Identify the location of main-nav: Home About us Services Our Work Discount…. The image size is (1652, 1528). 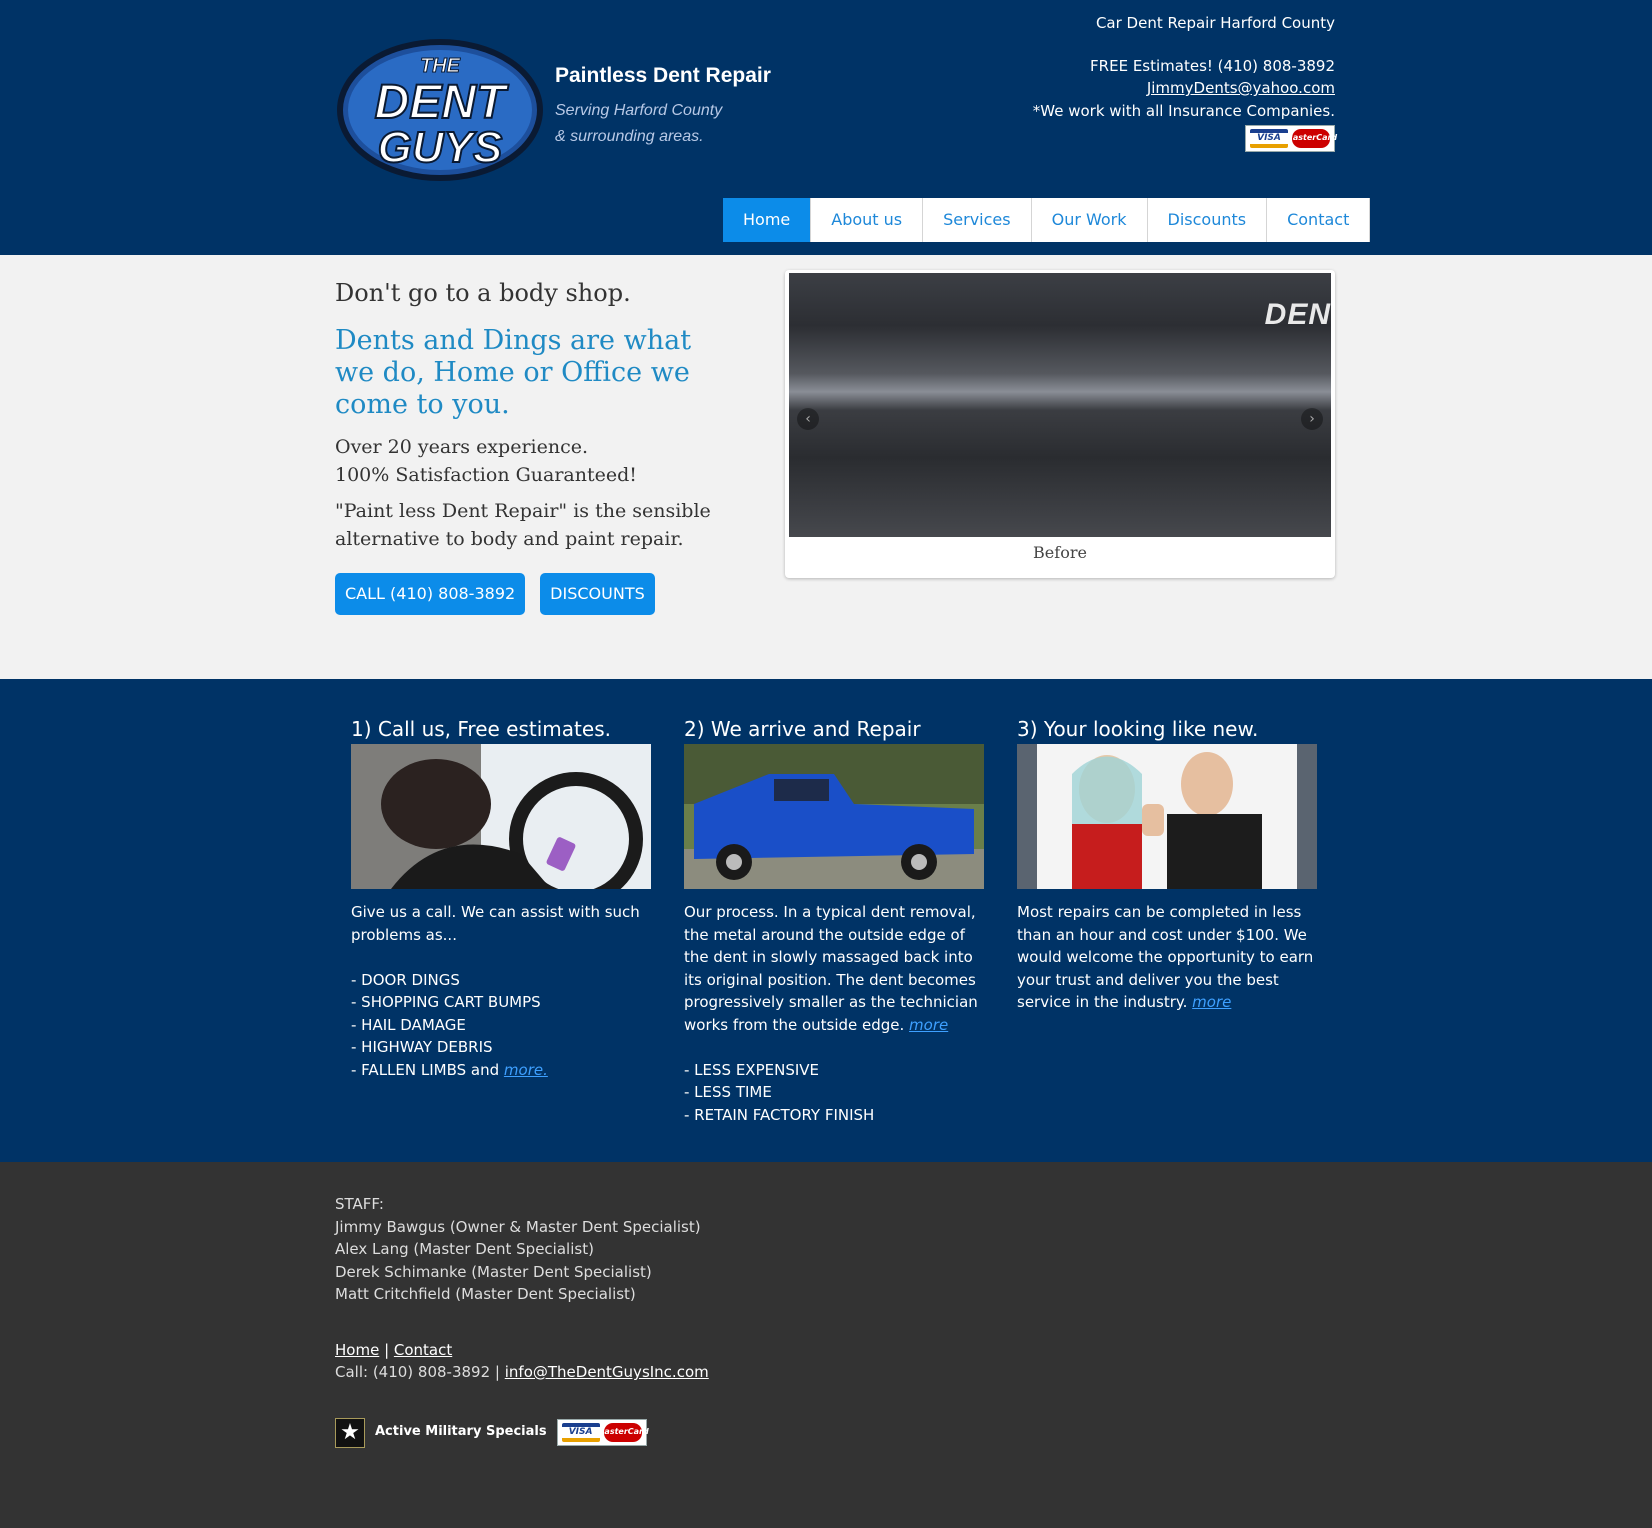
(1047, 220).